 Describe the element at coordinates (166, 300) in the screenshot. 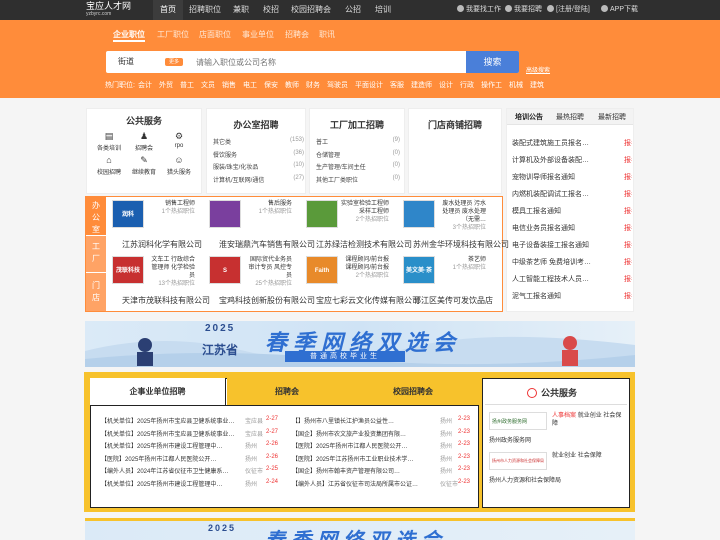

I see `company-name: 天津市茂联科技有限公司` at that location.